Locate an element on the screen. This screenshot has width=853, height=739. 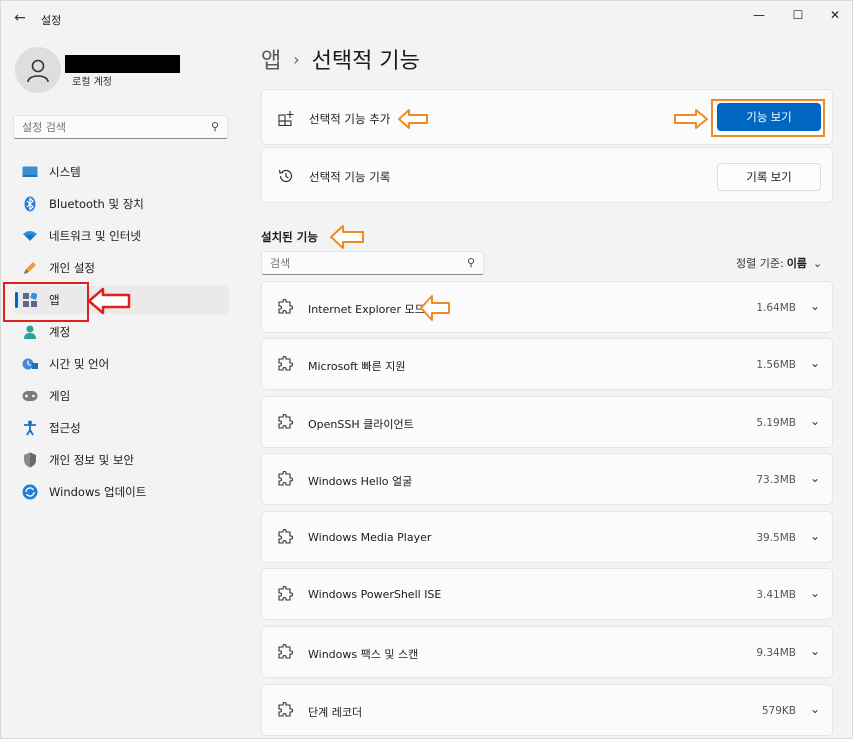
back-arrow-icon: ← is located at coordinates (20, 18).